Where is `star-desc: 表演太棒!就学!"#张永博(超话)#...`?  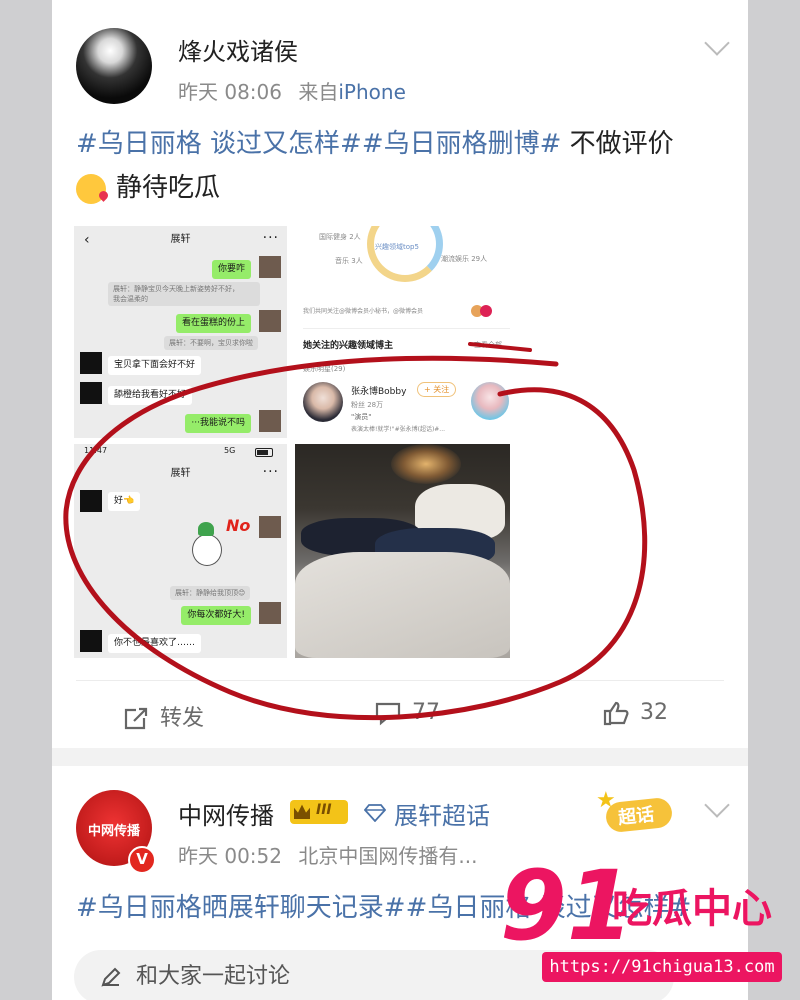 star-desc: 表演太棒!就学!"#张永博(超话)#... is located at coordinates (398, 429).